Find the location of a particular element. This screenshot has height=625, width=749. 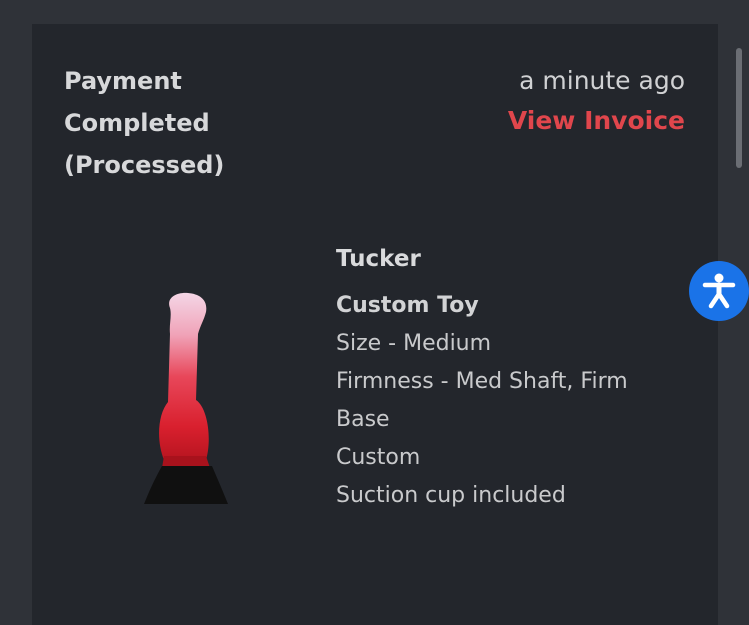

product-option: Suction cup included is located at coordinates (451, 495).